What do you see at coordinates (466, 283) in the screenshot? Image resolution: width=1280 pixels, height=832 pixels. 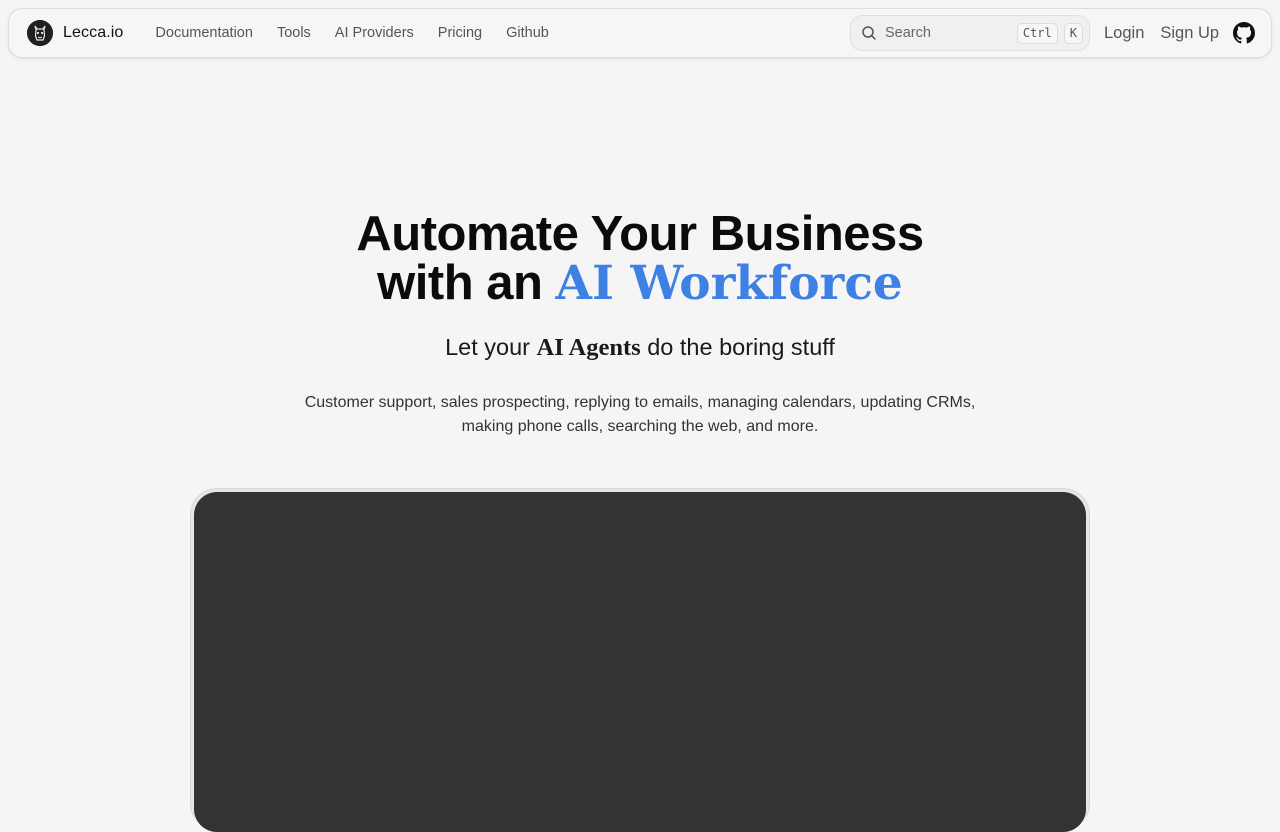 I see `headline-line-2-prefix: with an` at bounding box center [466, 283].